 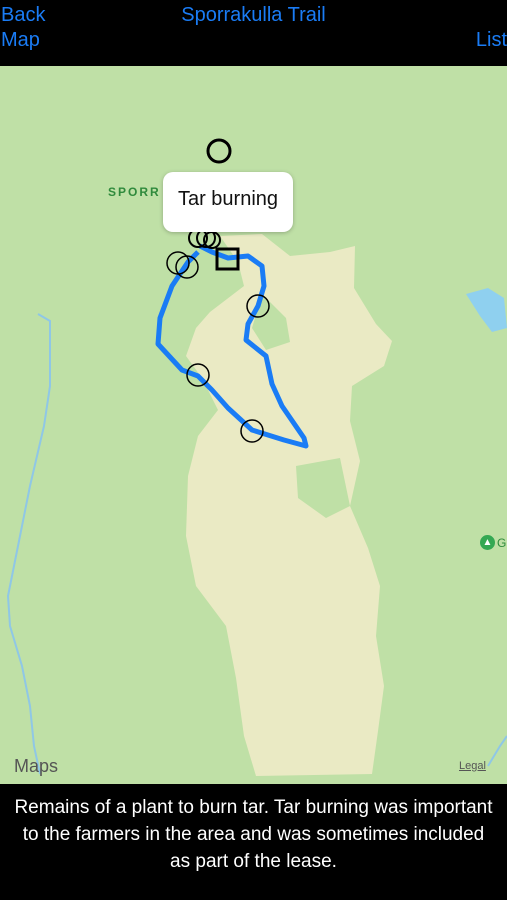 I want to click on poi-icon: ▲, so click(x=487, y=542).